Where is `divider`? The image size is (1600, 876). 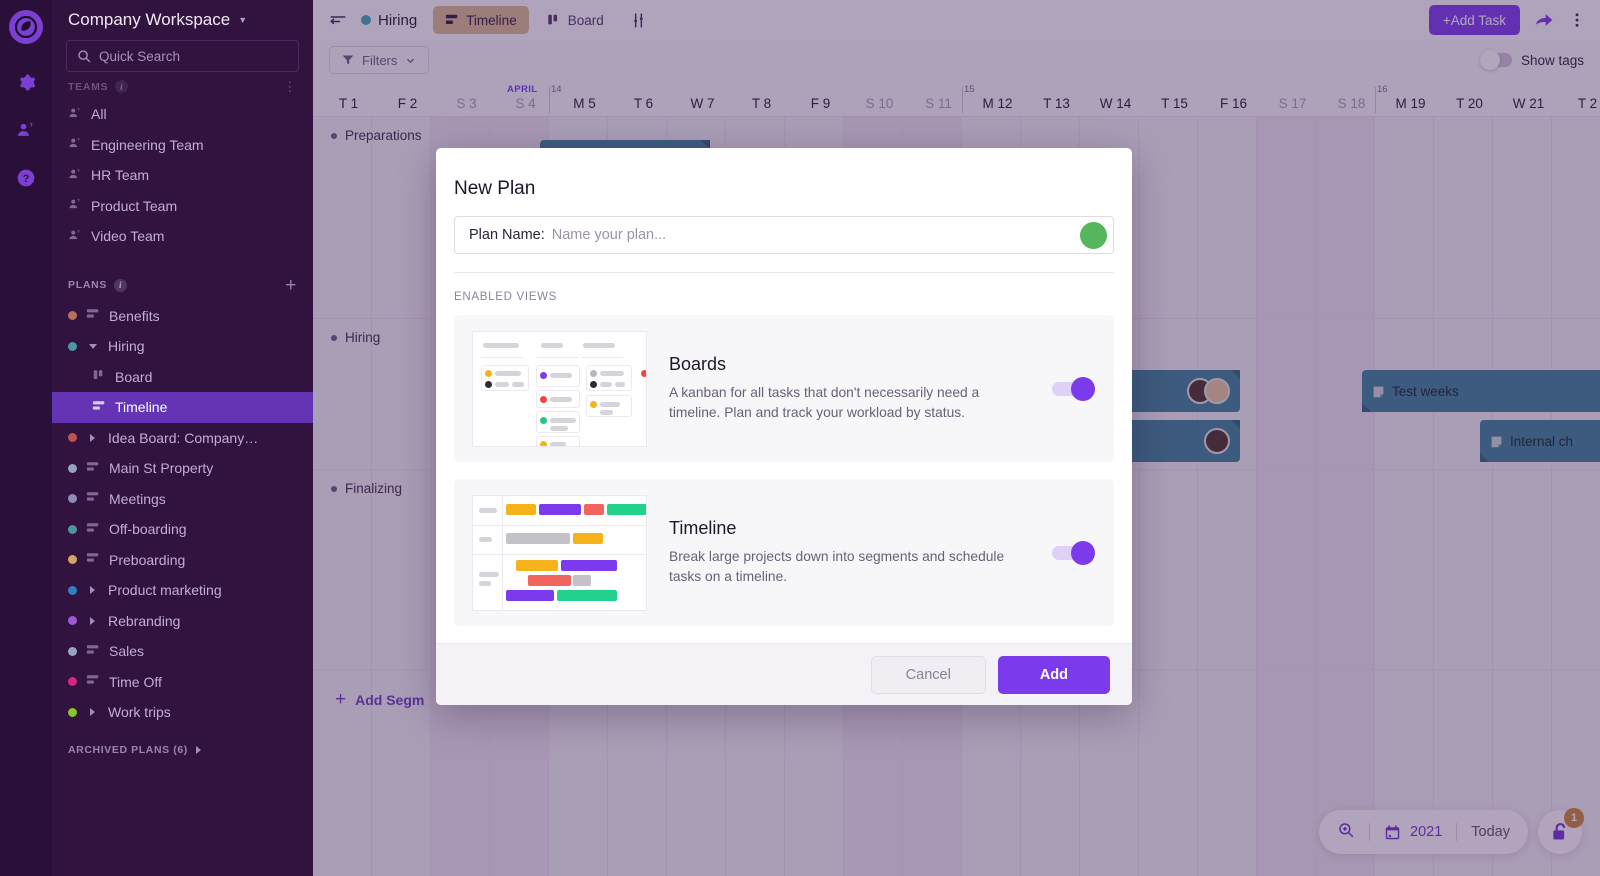 divider is located at coordinates (784, 272).